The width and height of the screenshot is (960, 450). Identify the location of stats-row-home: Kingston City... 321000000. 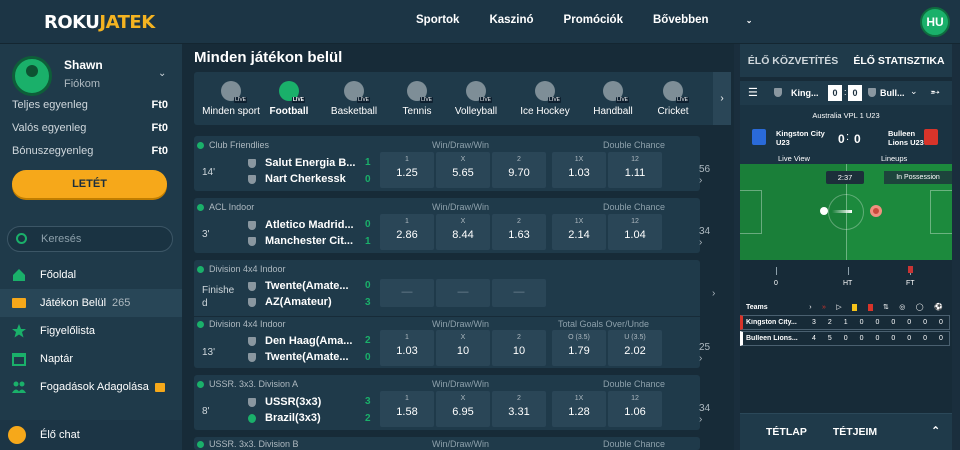
(845, 322).